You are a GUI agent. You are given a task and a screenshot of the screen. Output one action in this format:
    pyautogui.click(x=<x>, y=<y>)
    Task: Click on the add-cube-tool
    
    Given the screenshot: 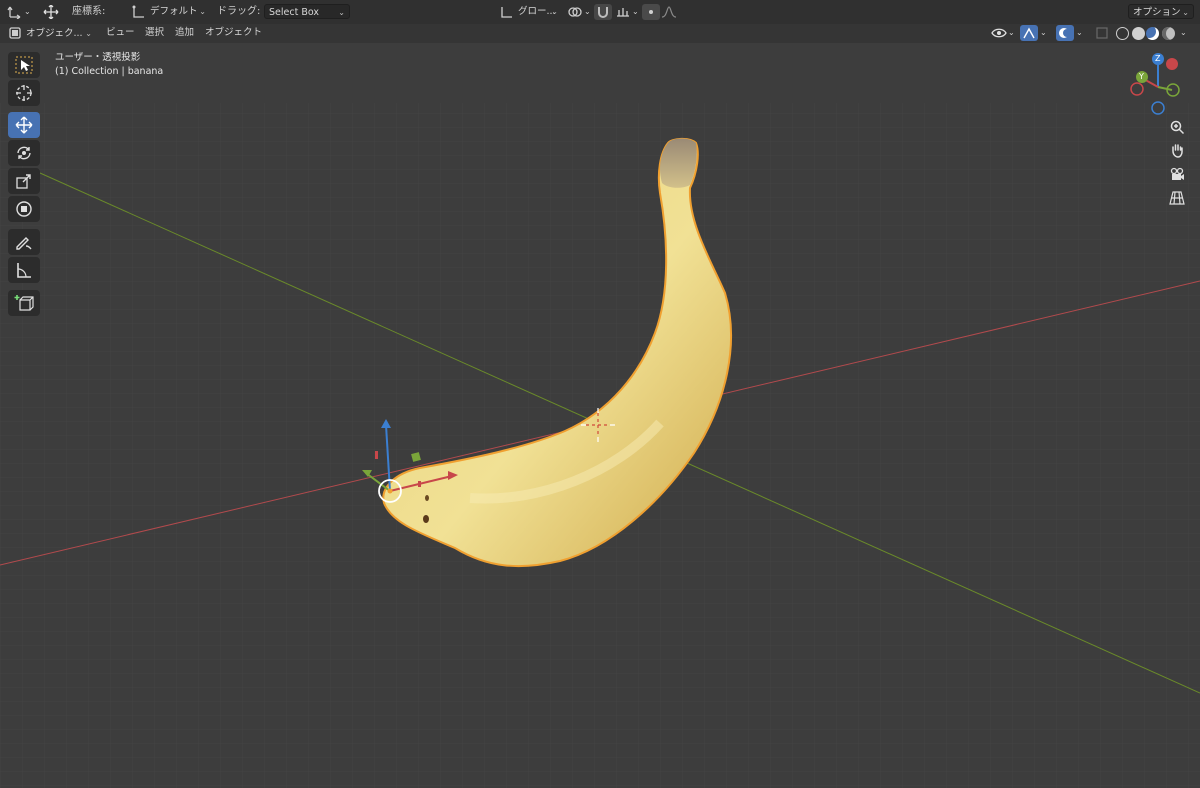 What is the action you would take?
    pyautogui.click(x=24, y=303)
    